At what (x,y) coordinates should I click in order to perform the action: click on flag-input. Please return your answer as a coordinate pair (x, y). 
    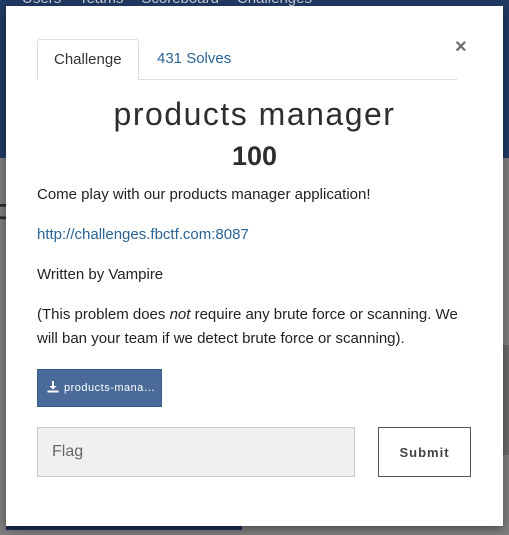
    Looking at the image, I should click on (196, 452).